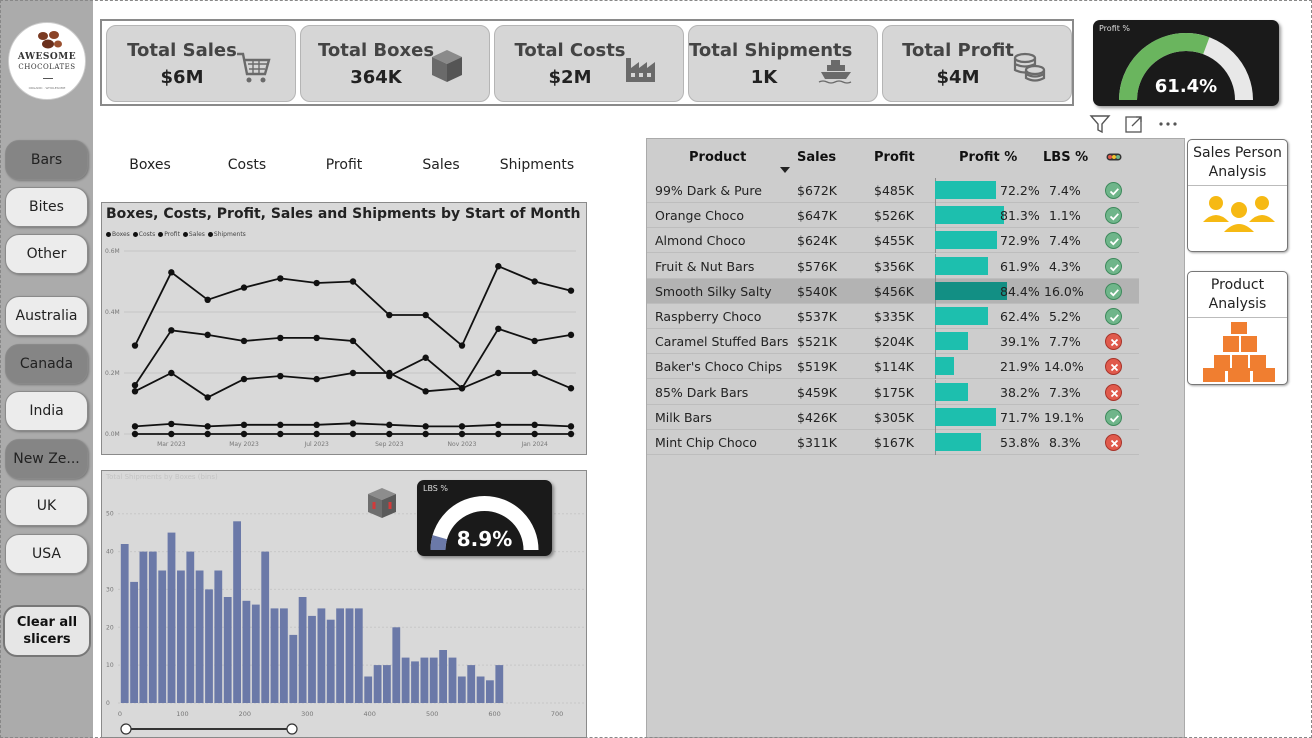 This screenshot has width=1312, height=738. What do you see at coordinates (1134, 124) in the screenshot?
I see `focus-mode-icon` at bounding box center [1134, 124].